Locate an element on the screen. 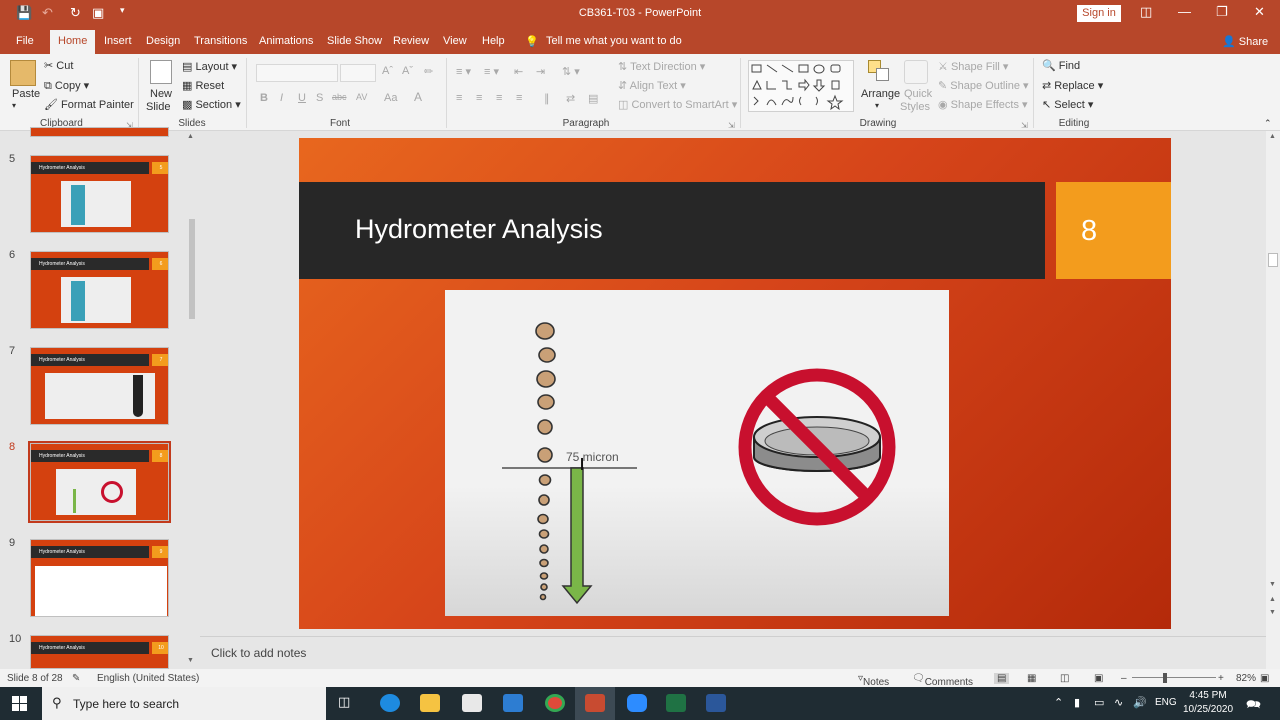 The height and width of the screenshot is (720, 1280). edge-icon is located at coordinates (390, 703).